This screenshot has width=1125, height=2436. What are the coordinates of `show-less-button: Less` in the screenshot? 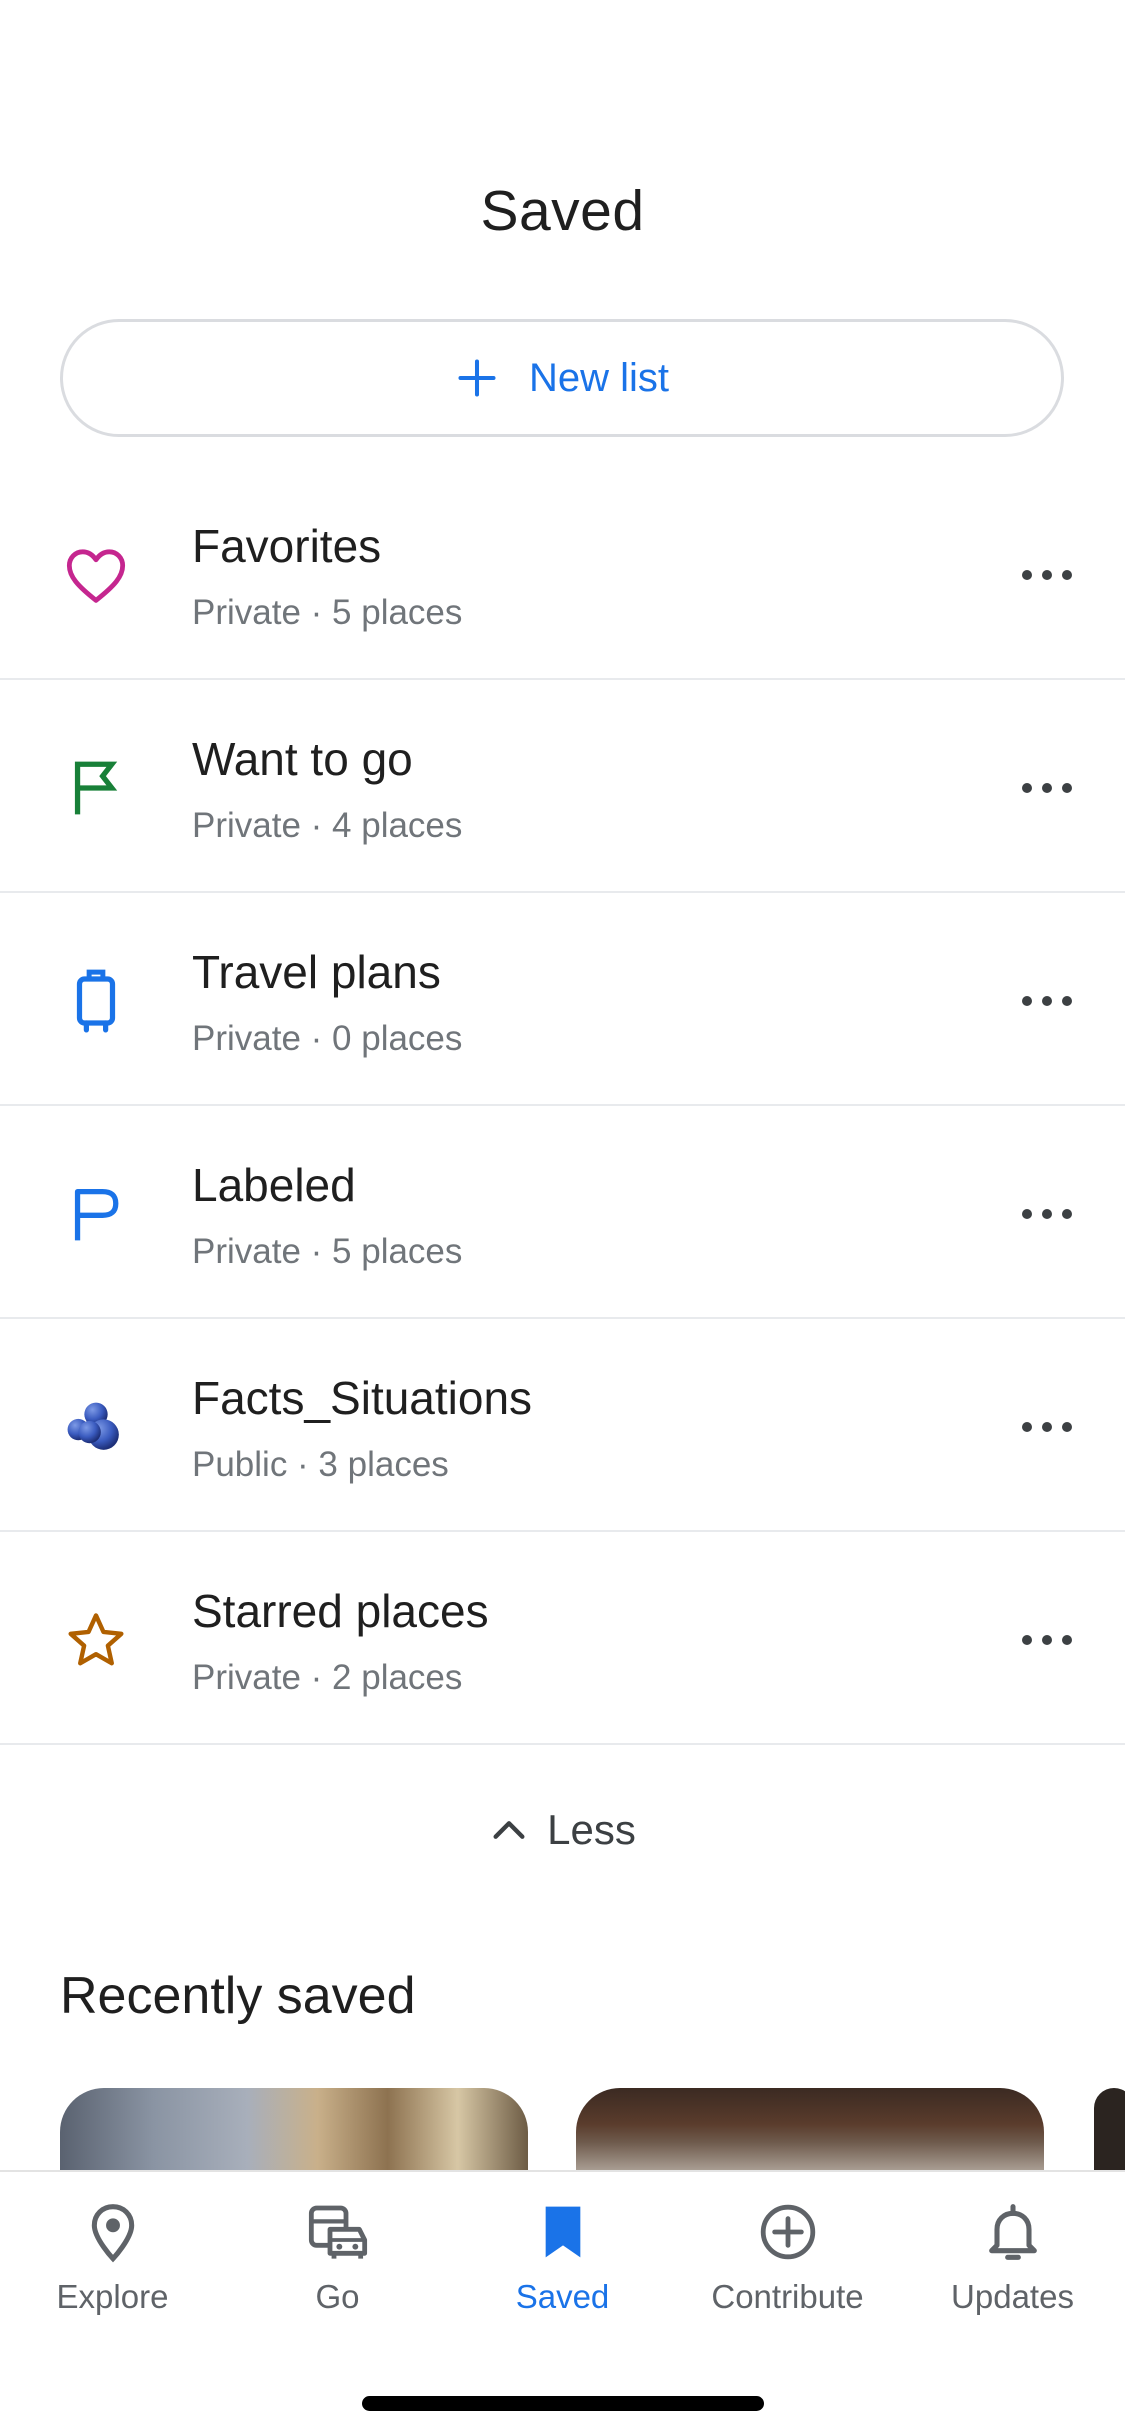 It's located at (562, 1830).